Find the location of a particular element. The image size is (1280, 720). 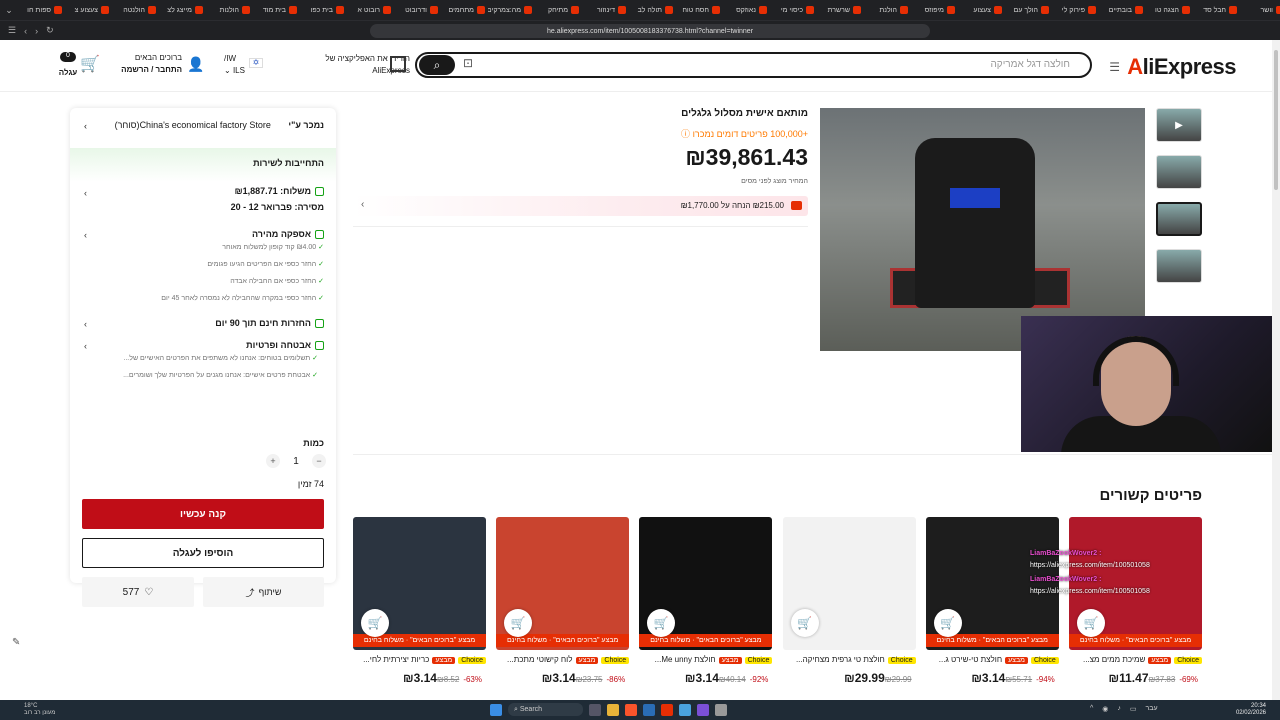

user-icon: 👤 is located at coordinates (195, 64).